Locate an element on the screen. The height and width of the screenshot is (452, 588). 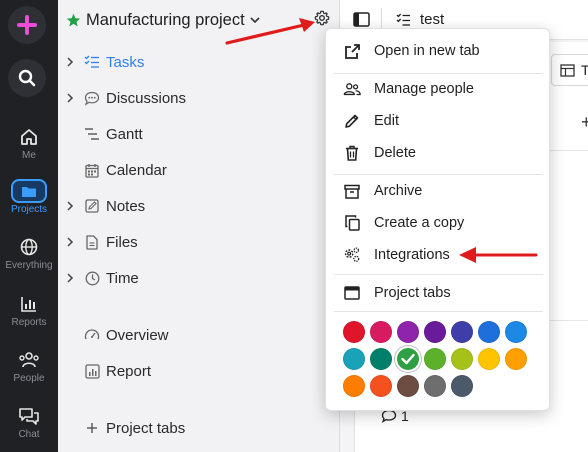
rail-item-me: Me is located at coordinates (29, 142).